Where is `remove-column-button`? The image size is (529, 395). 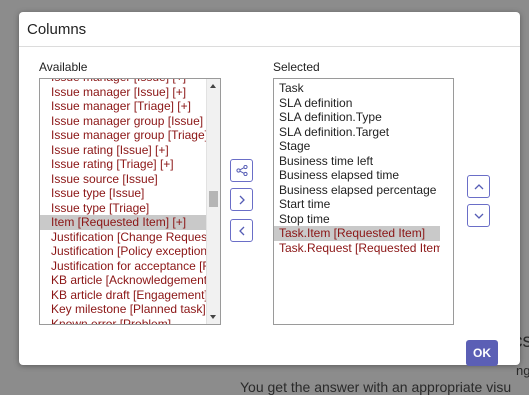
remove-column-button is located at coordinates (241, 230).